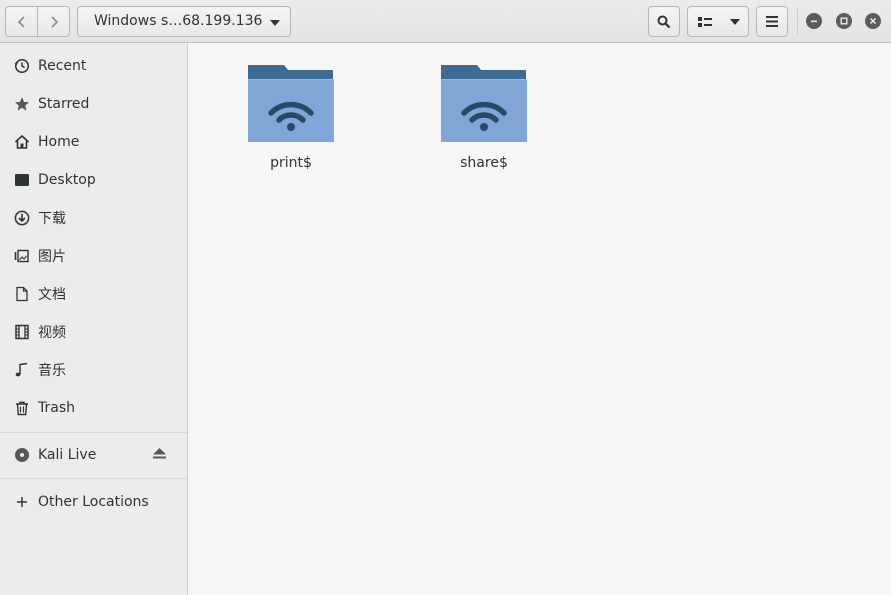  I want to click on maximize-icon, so click(844, 21).